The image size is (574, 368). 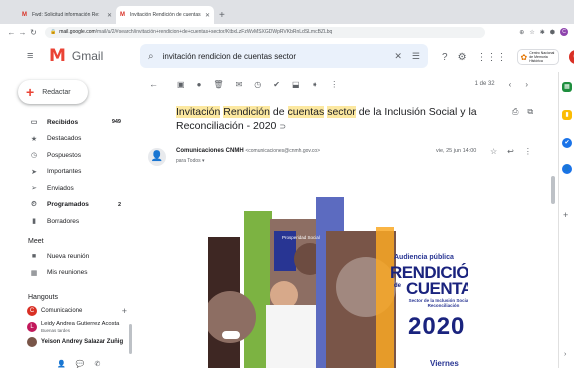 I want to click on compose-button: + Redactar, so click(x=53, y=92).